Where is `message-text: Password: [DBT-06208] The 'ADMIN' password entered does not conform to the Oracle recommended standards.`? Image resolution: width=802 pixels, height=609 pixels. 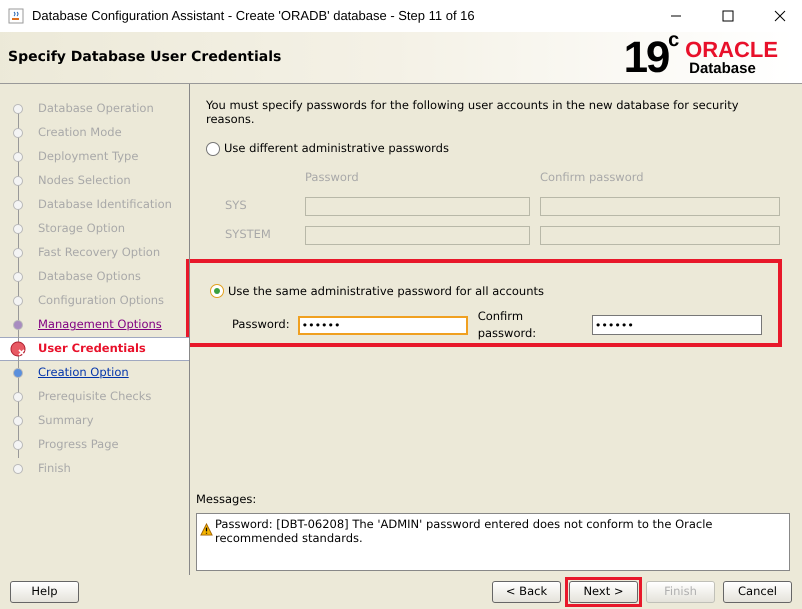
message-text: Password: [DBT-06208] The 'ADMIN' password entered does not conform to the Oracle recommended standards. is located at coordinates (464, 531).